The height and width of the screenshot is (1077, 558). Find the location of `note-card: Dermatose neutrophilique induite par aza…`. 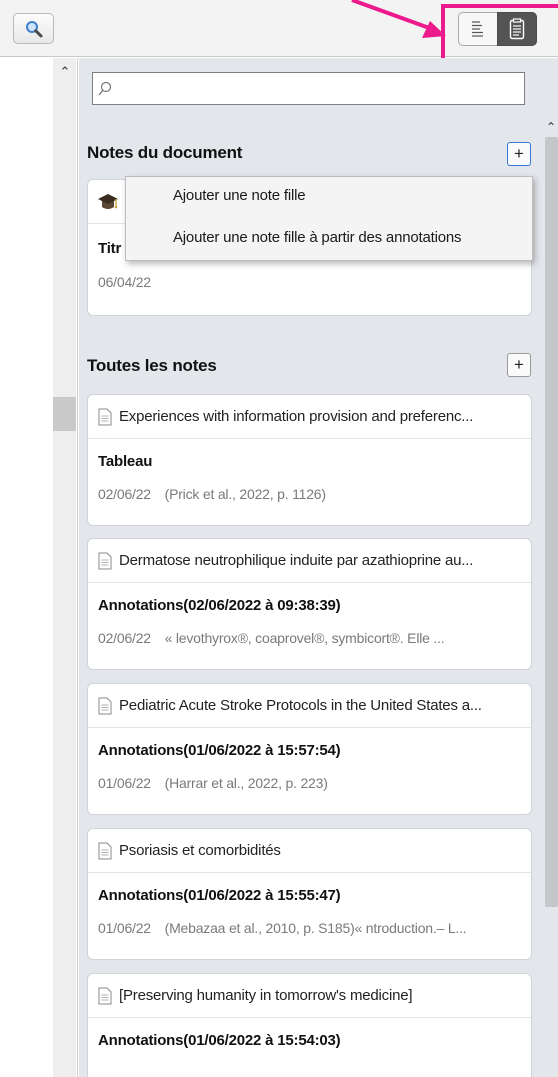

note-card: Dermatose neutrophilique induite par aza… is located at coordinates (309, 604).